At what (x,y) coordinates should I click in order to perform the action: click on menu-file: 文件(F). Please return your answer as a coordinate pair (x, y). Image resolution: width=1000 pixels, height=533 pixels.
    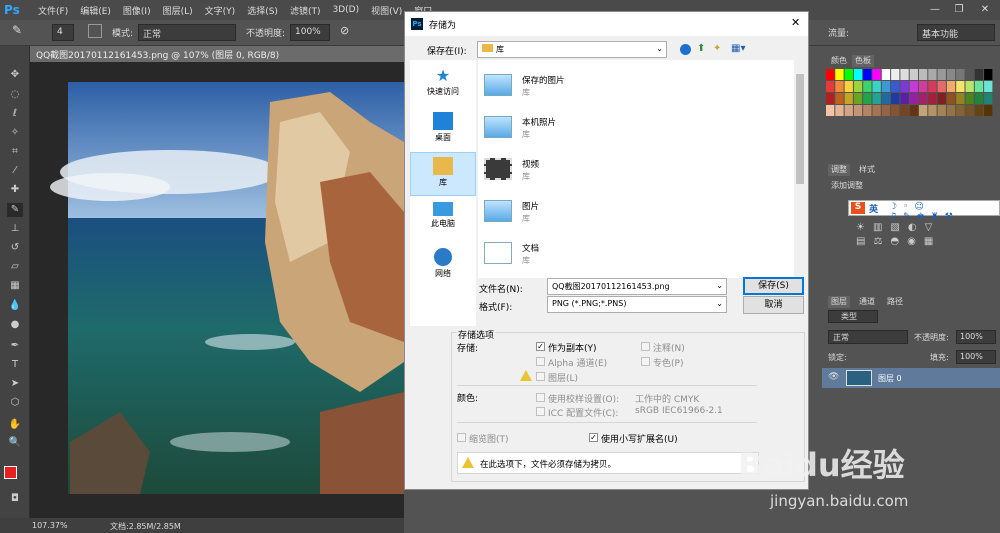
    Looking at the image, I should click on (53, 10).